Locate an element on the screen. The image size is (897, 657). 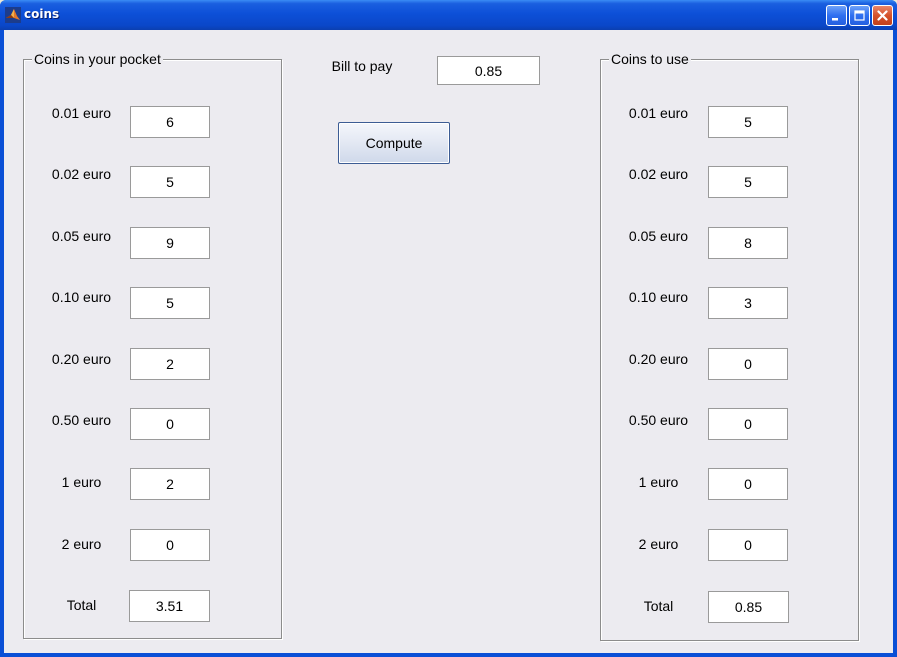
pocket-input-0-50: 0 is located at coordinates (170, 424).